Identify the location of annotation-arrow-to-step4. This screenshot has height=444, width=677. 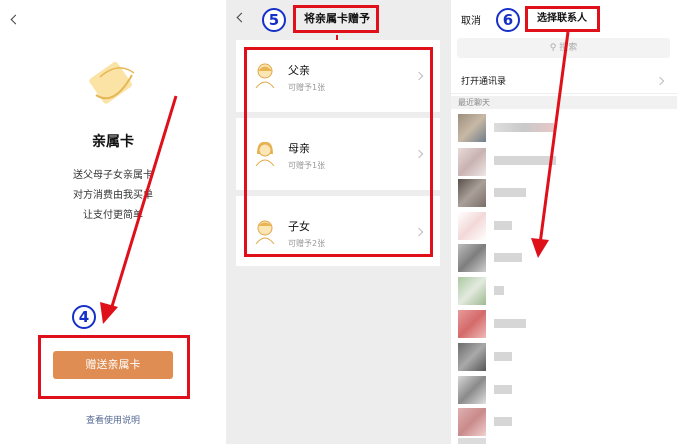
(143, 204).